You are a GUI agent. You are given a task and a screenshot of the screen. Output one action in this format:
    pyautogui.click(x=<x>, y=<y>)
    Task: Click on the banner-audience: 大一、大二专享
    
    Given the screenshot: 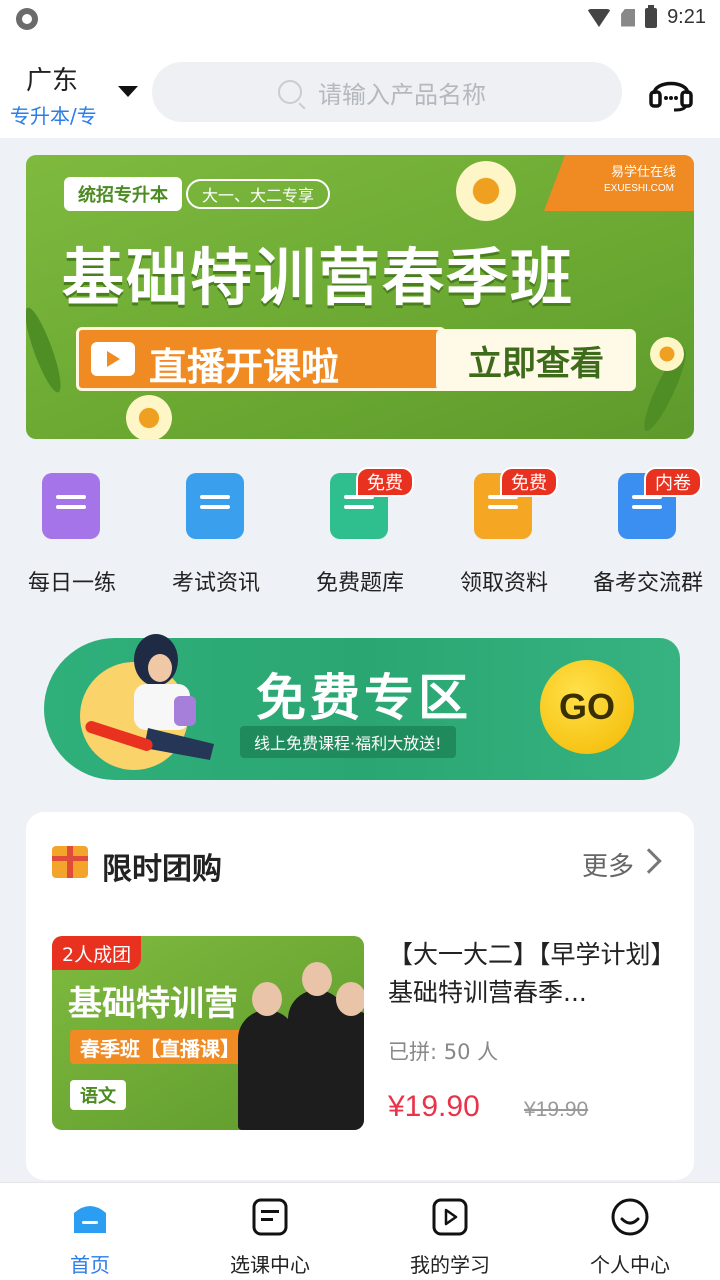 What is the action you would take?
    pyautogui.click(x=258, y=194)
    